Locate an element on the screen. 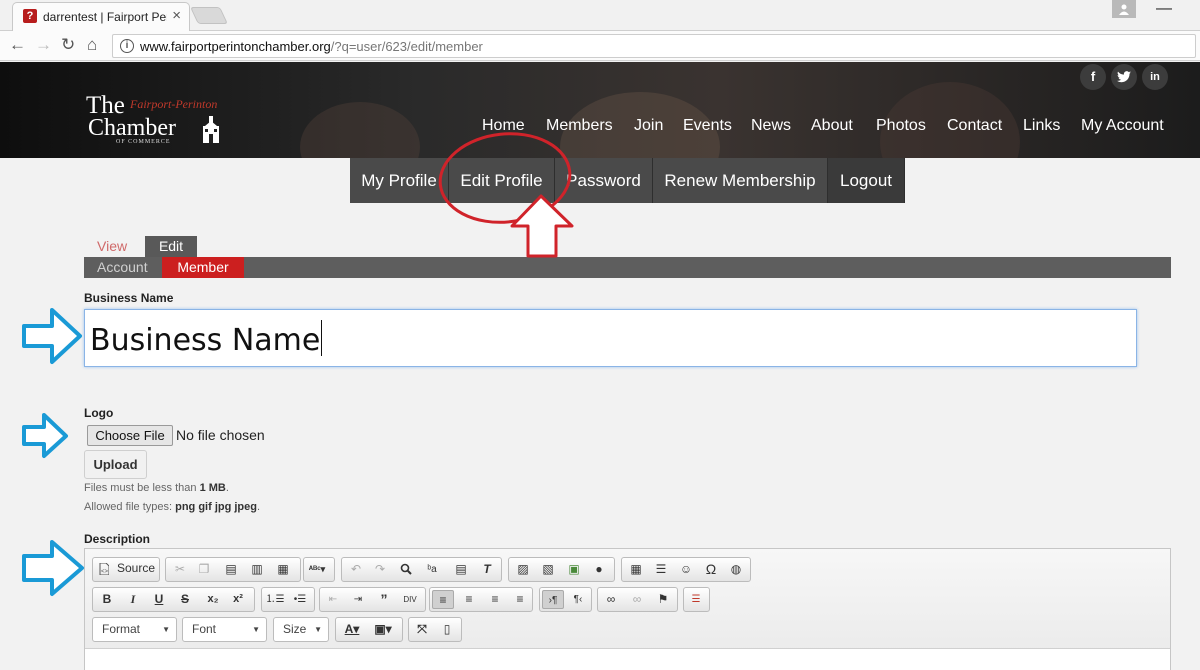 The height and width of the screenshot is (670, 1200). select-all-icon: ▤ is located at coordinates (461, 569).